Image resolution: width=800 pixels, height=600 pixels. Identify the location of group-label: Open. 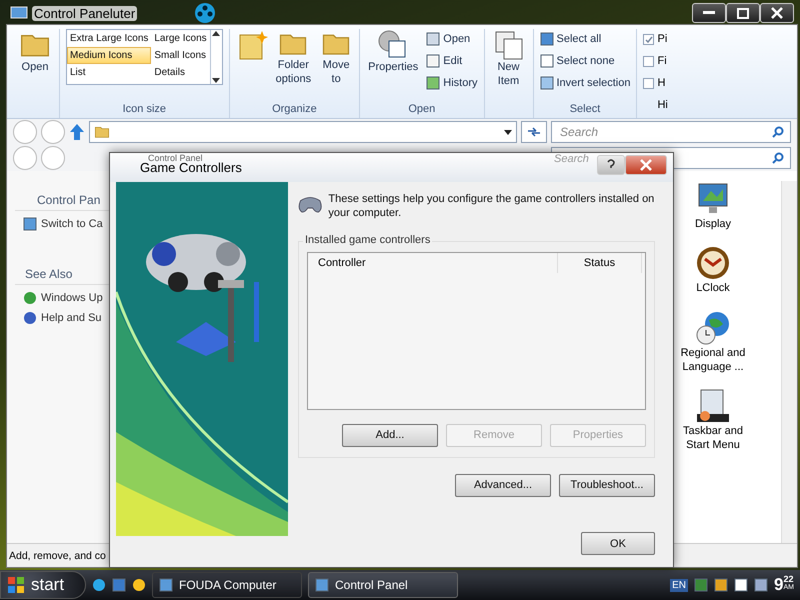
(421, 110).